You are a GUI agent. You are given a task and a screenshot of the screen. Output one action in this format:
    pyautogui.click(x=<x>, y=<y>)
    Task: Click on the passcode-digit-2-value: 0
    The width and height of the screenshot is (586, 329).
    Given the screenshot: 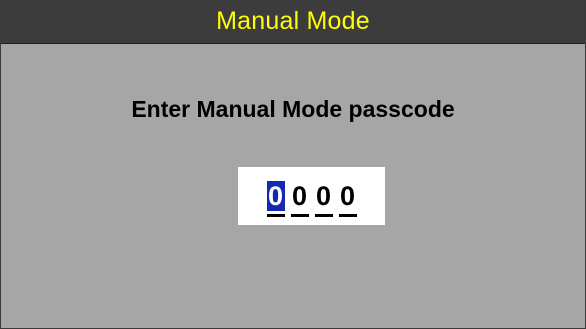 What is the action you would take?
    pyautogui.click(x=299, y=196)
    